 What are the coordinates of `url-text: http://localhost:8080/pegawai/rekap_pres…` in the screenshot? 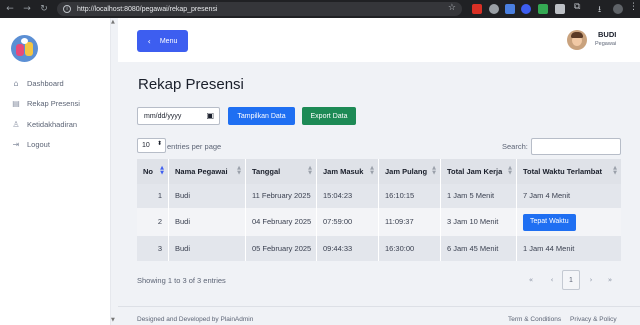 It's located at (147, 9).